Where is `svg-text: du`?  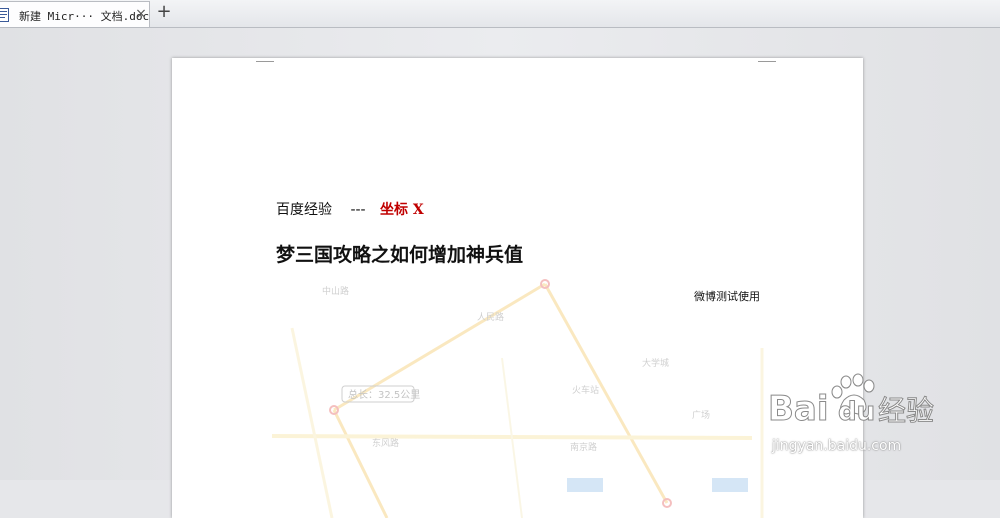
svg-text: du is located at coordinates (856, 412).